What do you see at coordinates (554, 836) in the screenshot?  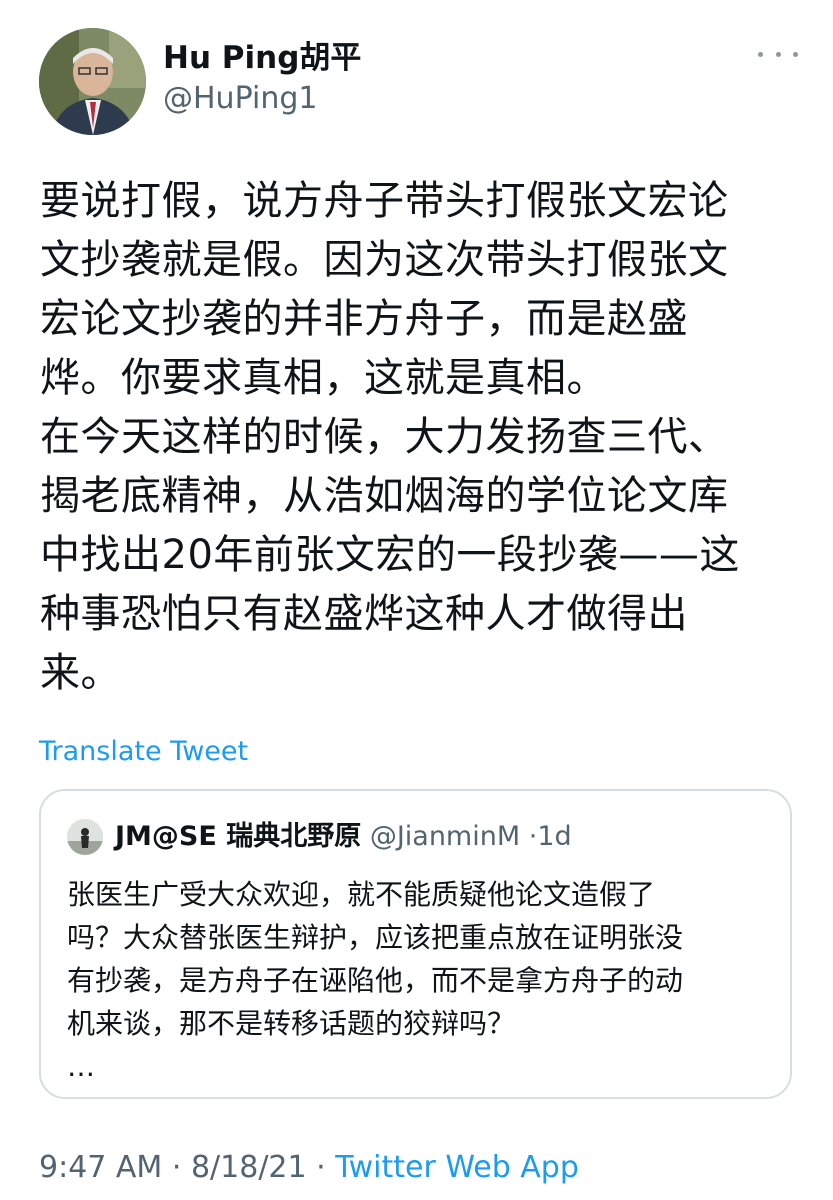 I see `quoted-time: 1d` at bounding box center [554, 836].